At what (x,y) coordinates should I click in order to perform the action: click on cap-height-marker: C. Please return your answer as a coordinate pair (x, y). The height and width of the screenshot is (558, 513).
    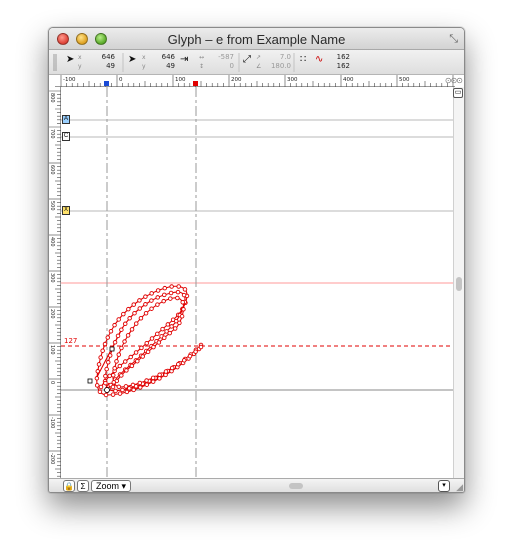
    Looking at the image, I should click on (66, 136).